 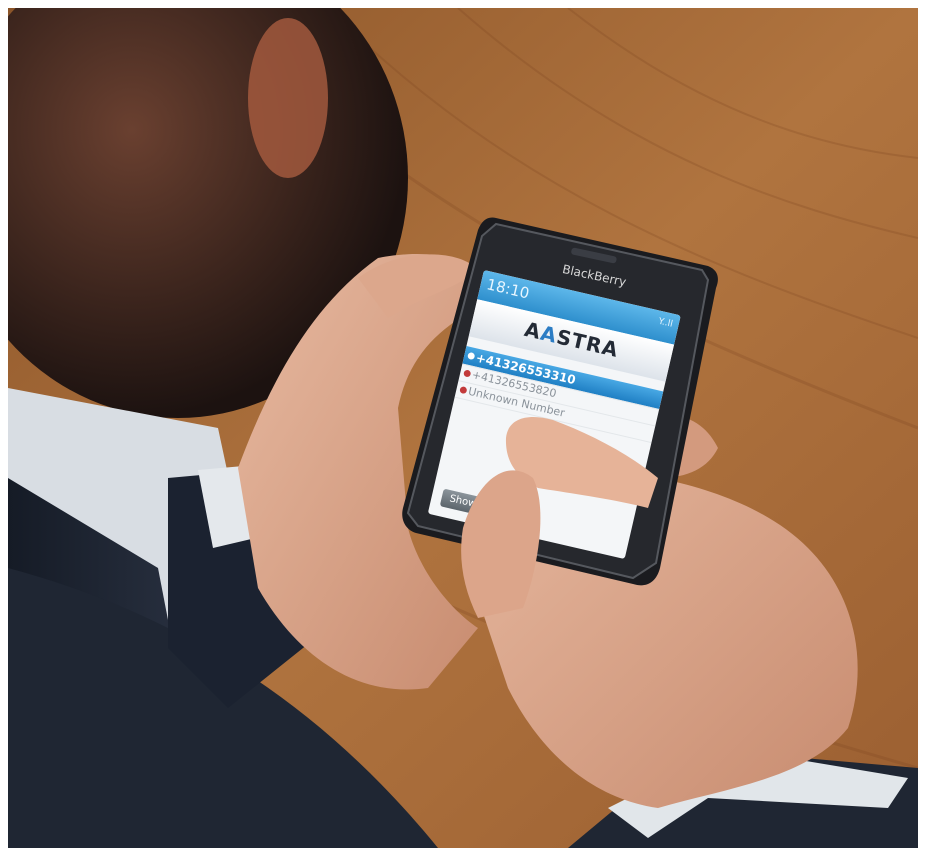 I want to click on ear, so click(x=288, y=98).